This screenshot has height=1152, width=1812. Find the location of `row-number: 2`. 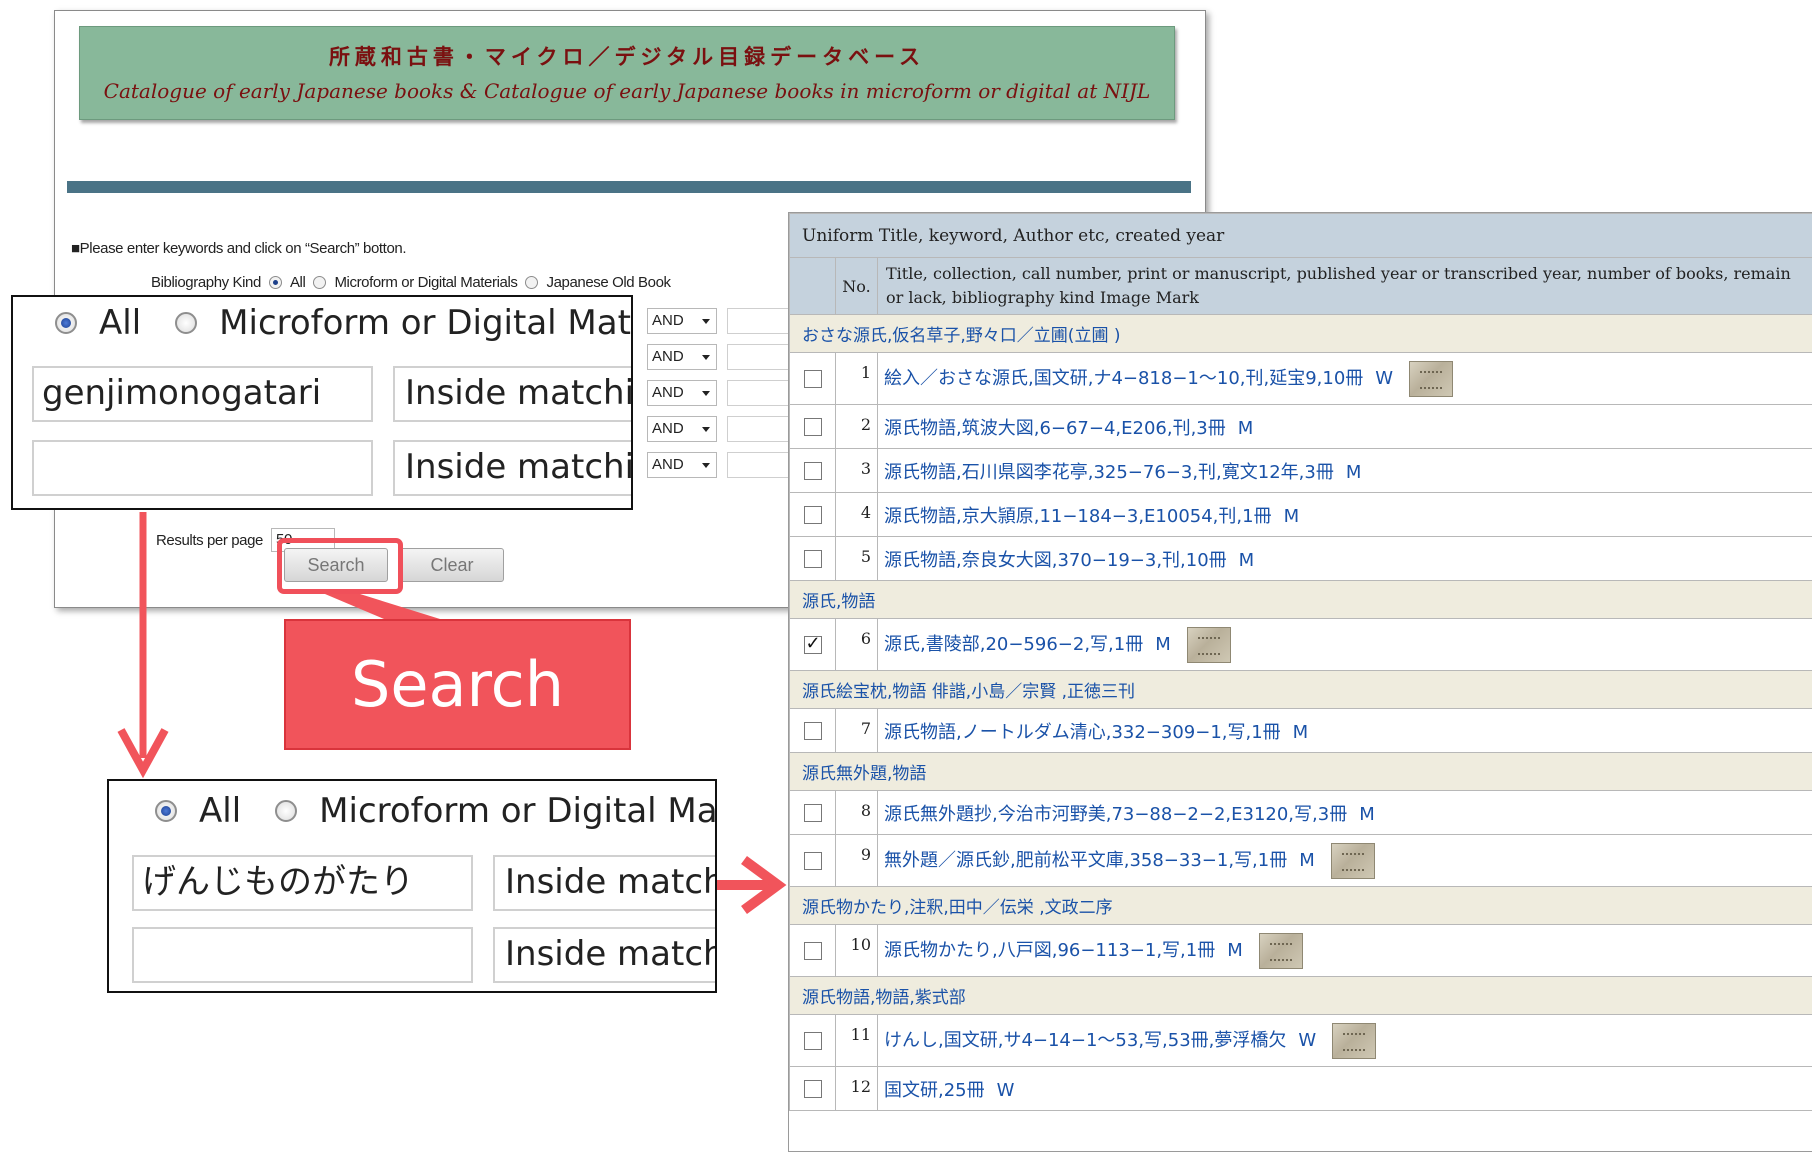

row-number: 2 is located at coordinates (857, 427).